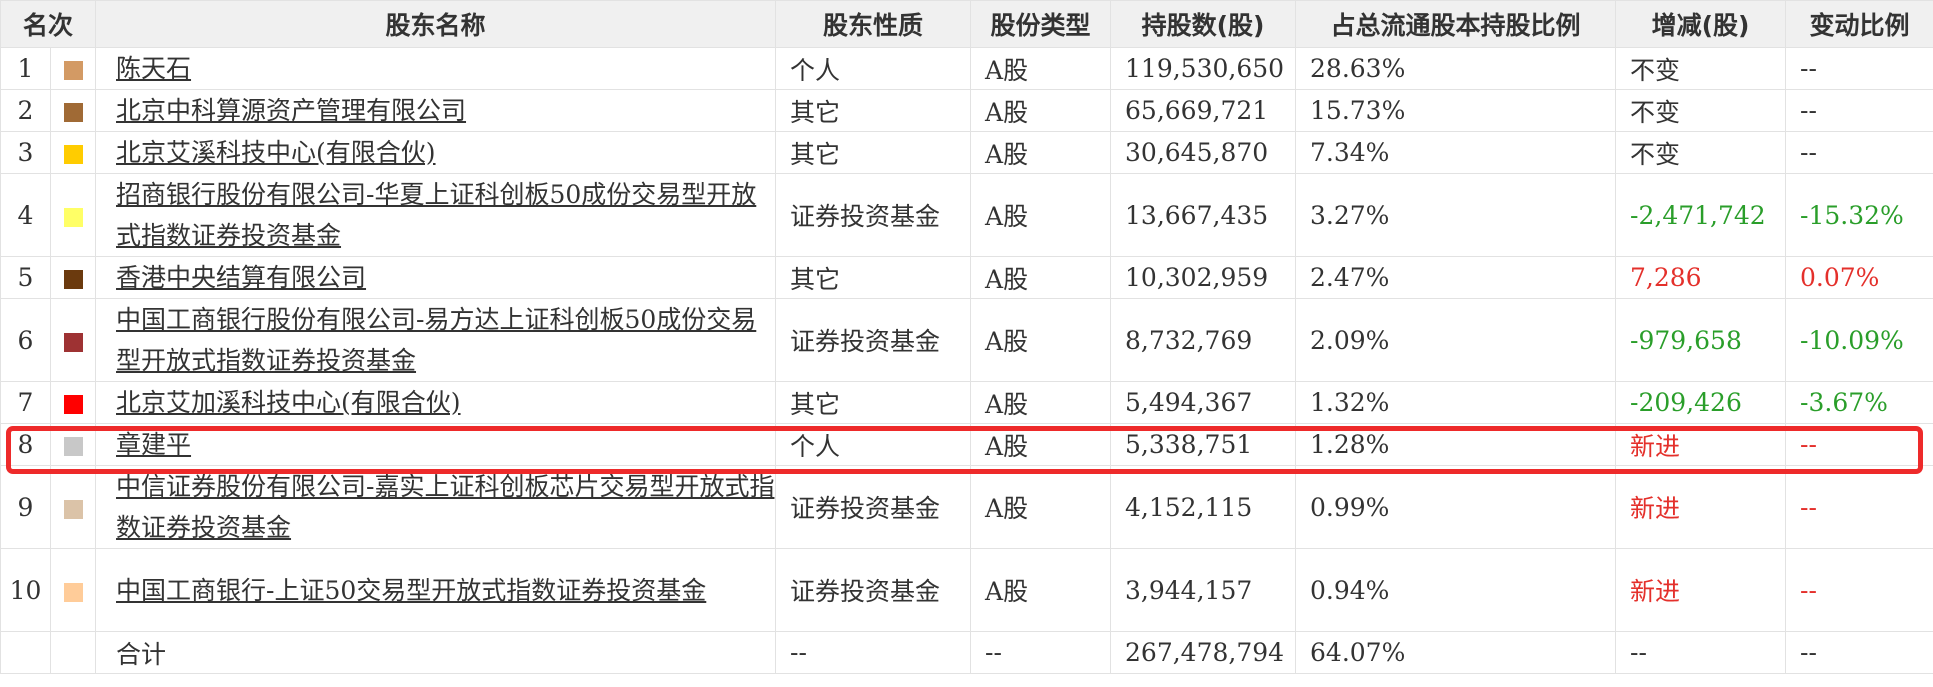 This screenshot has width=1933, height=687. Describe the element at coordinates (1456, 444) in the screenshot. I see `ratio-cell: 1.28%` at that location.